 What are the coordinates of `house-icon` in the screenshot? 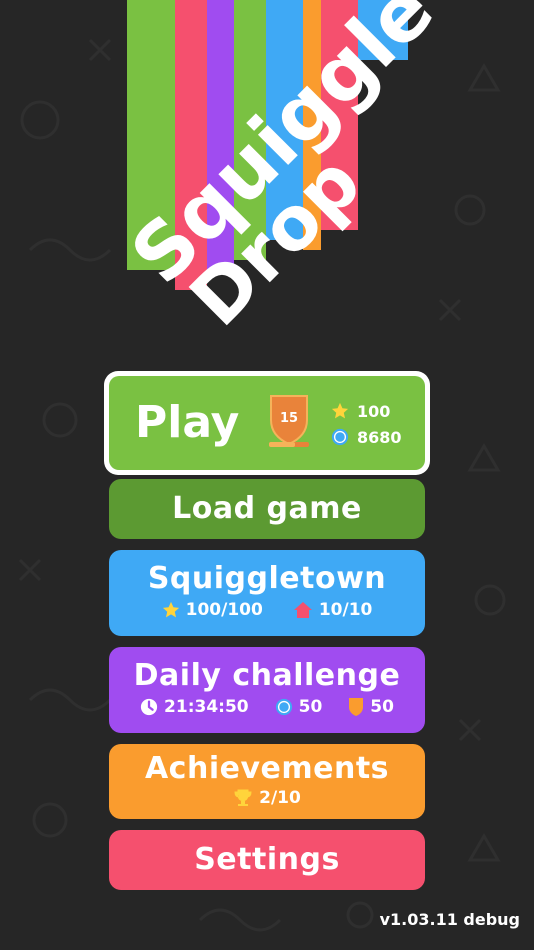 It's located at (302, 610).